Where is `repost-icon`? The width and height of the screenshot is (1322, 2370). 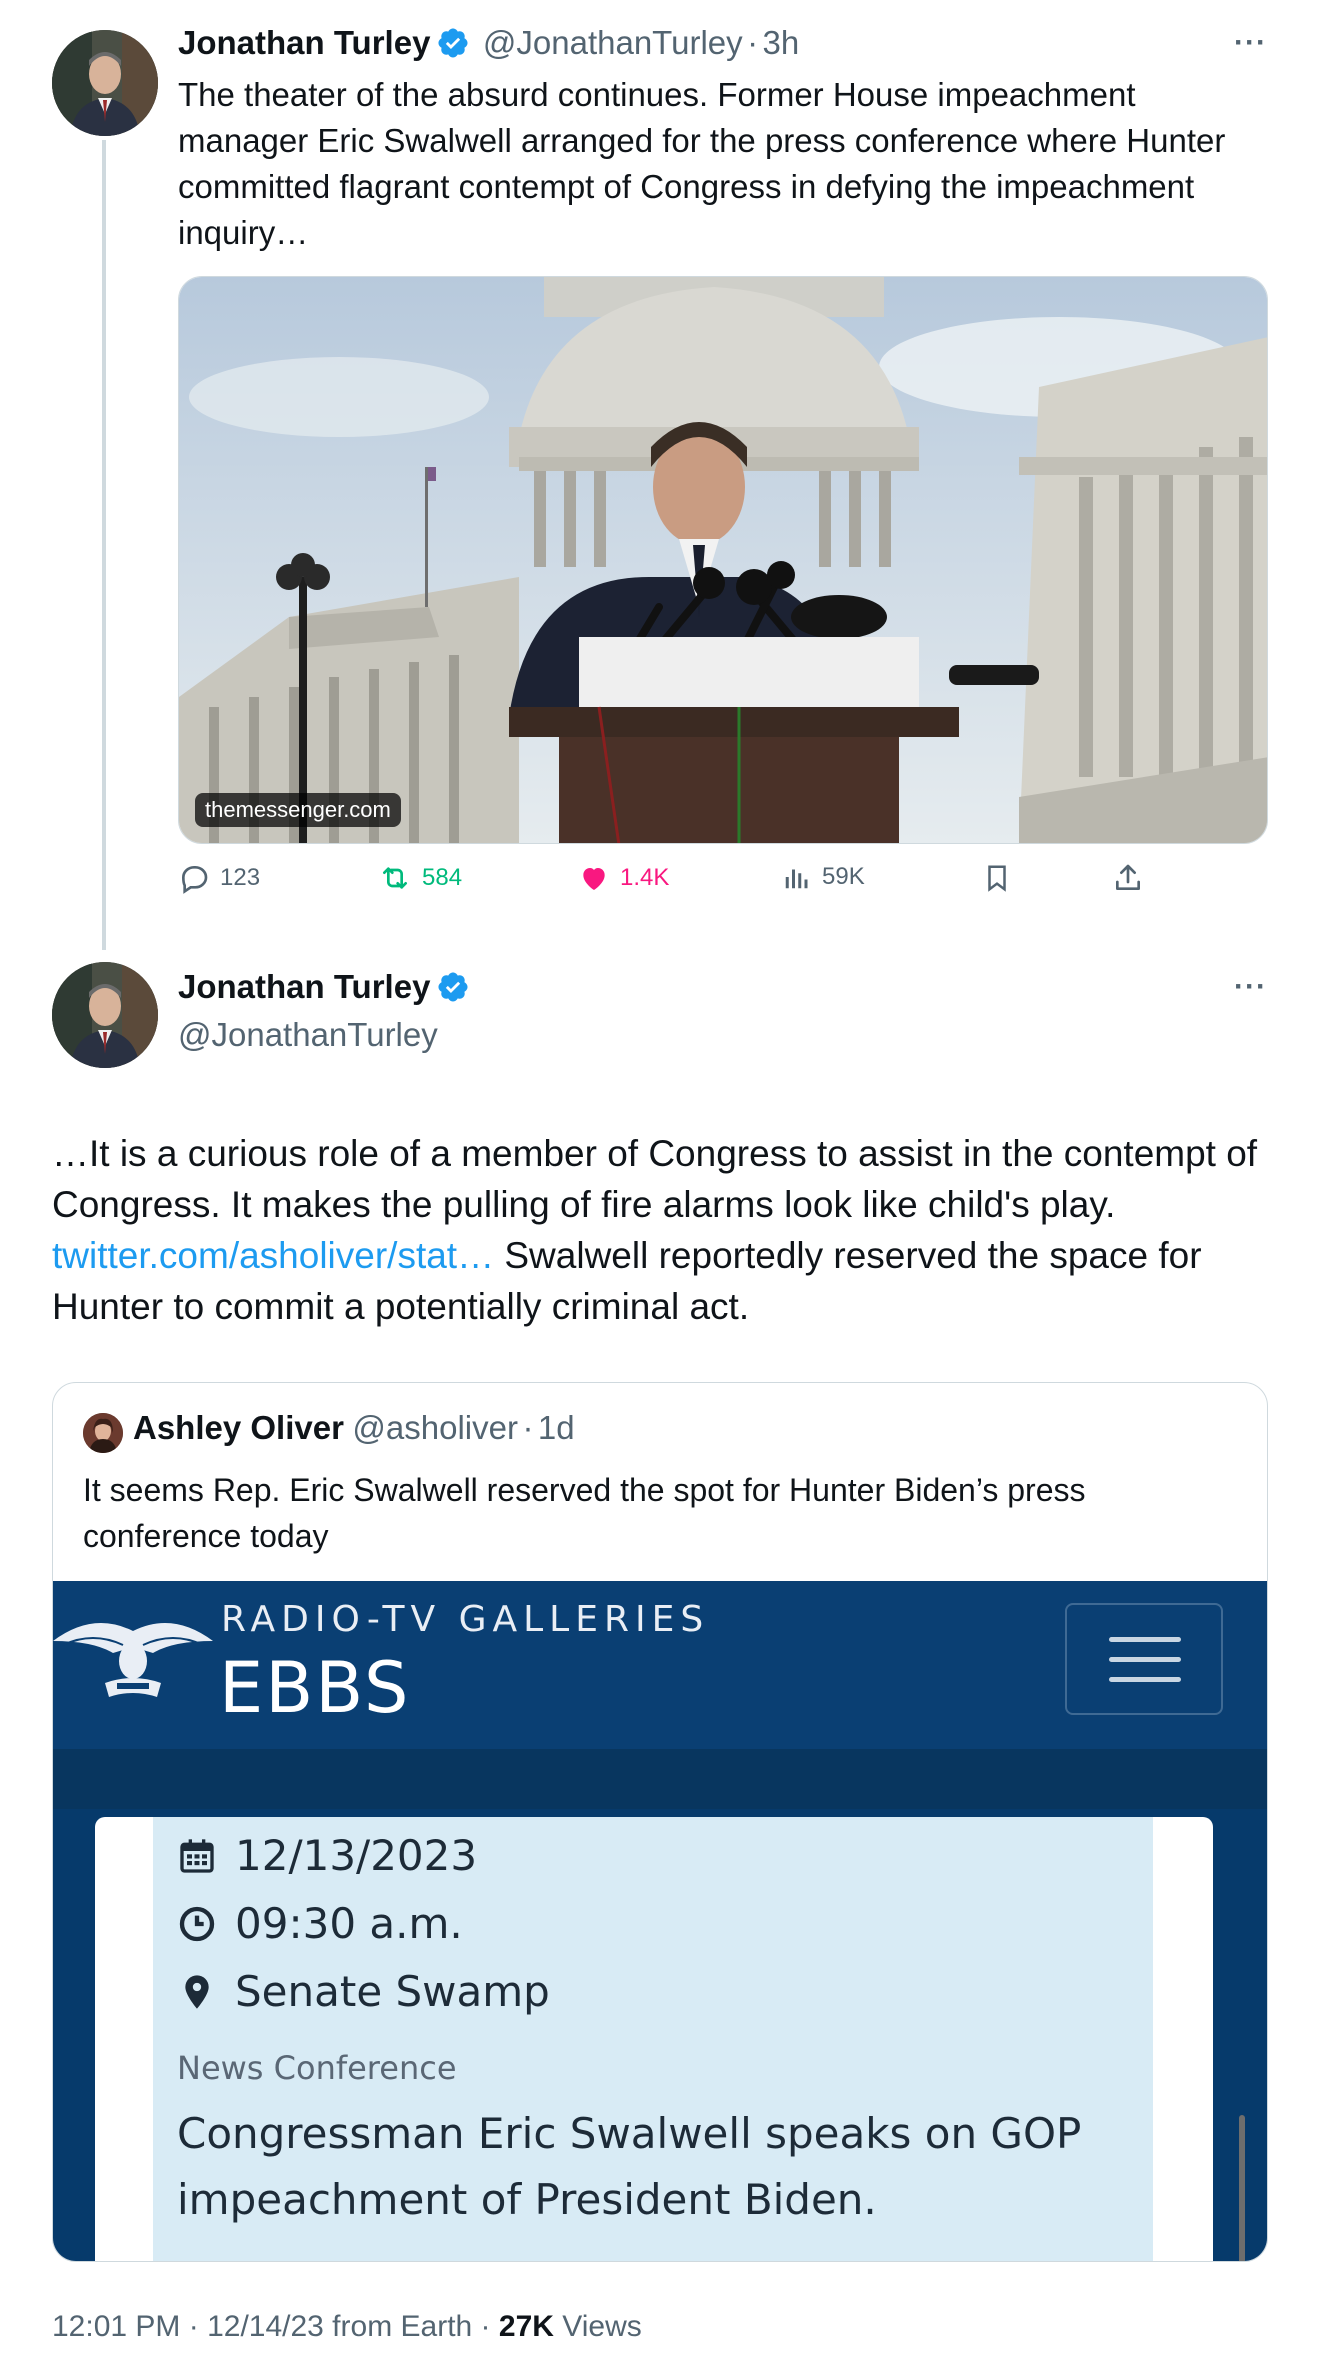 repost-icon is located at coordinates (395, 878).